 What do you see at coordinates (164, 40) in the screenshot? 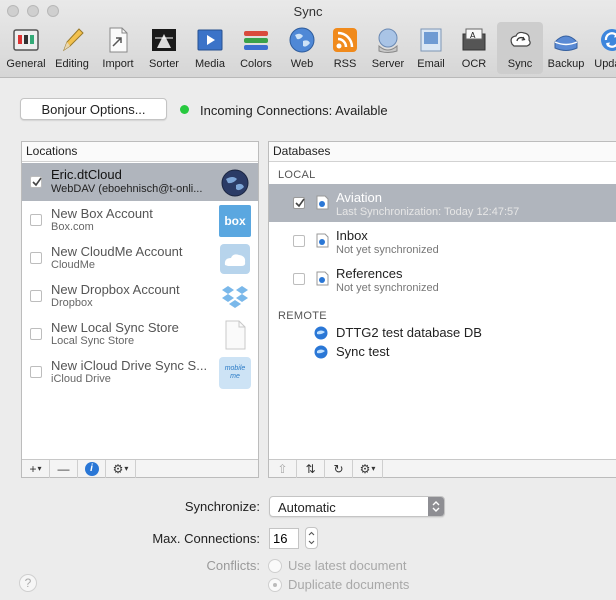
I see `sorter-icon` at bounding box center [164, 40].